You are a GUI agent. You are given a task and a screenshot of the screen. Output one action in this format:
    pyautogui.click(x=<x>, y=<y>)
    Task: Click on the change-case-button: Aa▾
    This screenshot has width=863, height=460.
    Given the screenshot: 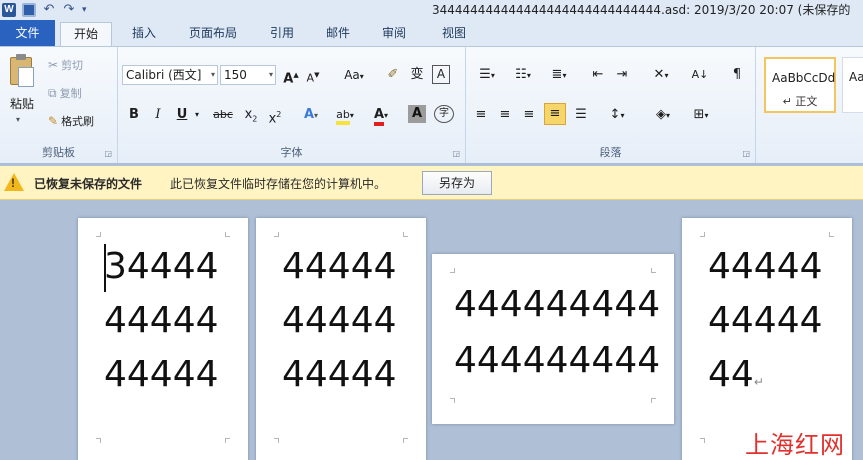 What is the action you would take?
    pyautogui.click(x=354, y=75)
    